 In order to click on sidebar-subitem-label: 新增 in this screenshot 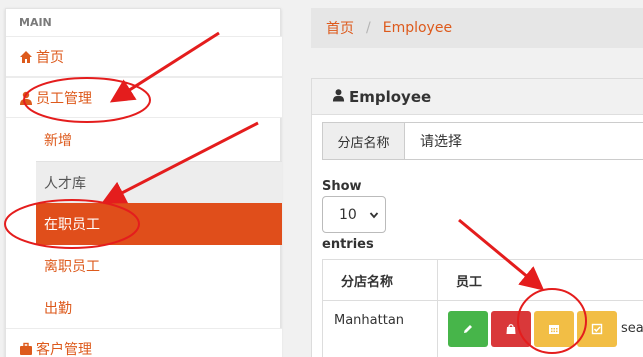, I will do `click(58, 141)`.